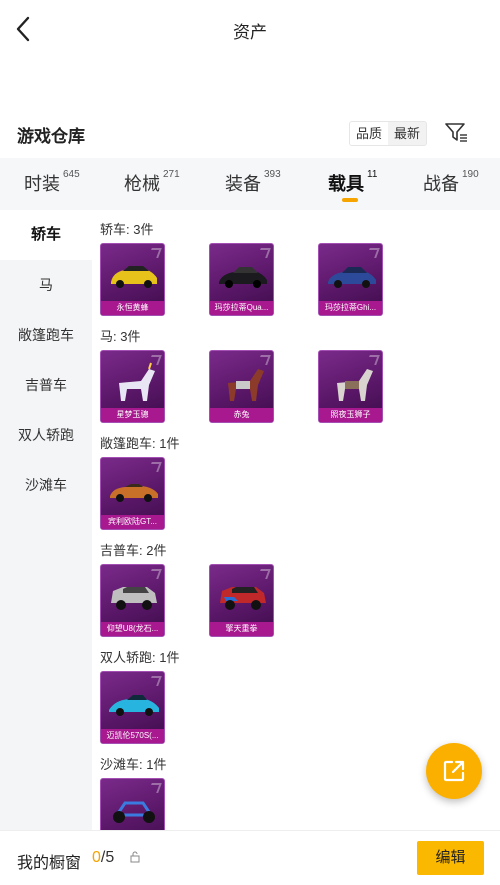  I want to click on item-card, so click(132, 804).